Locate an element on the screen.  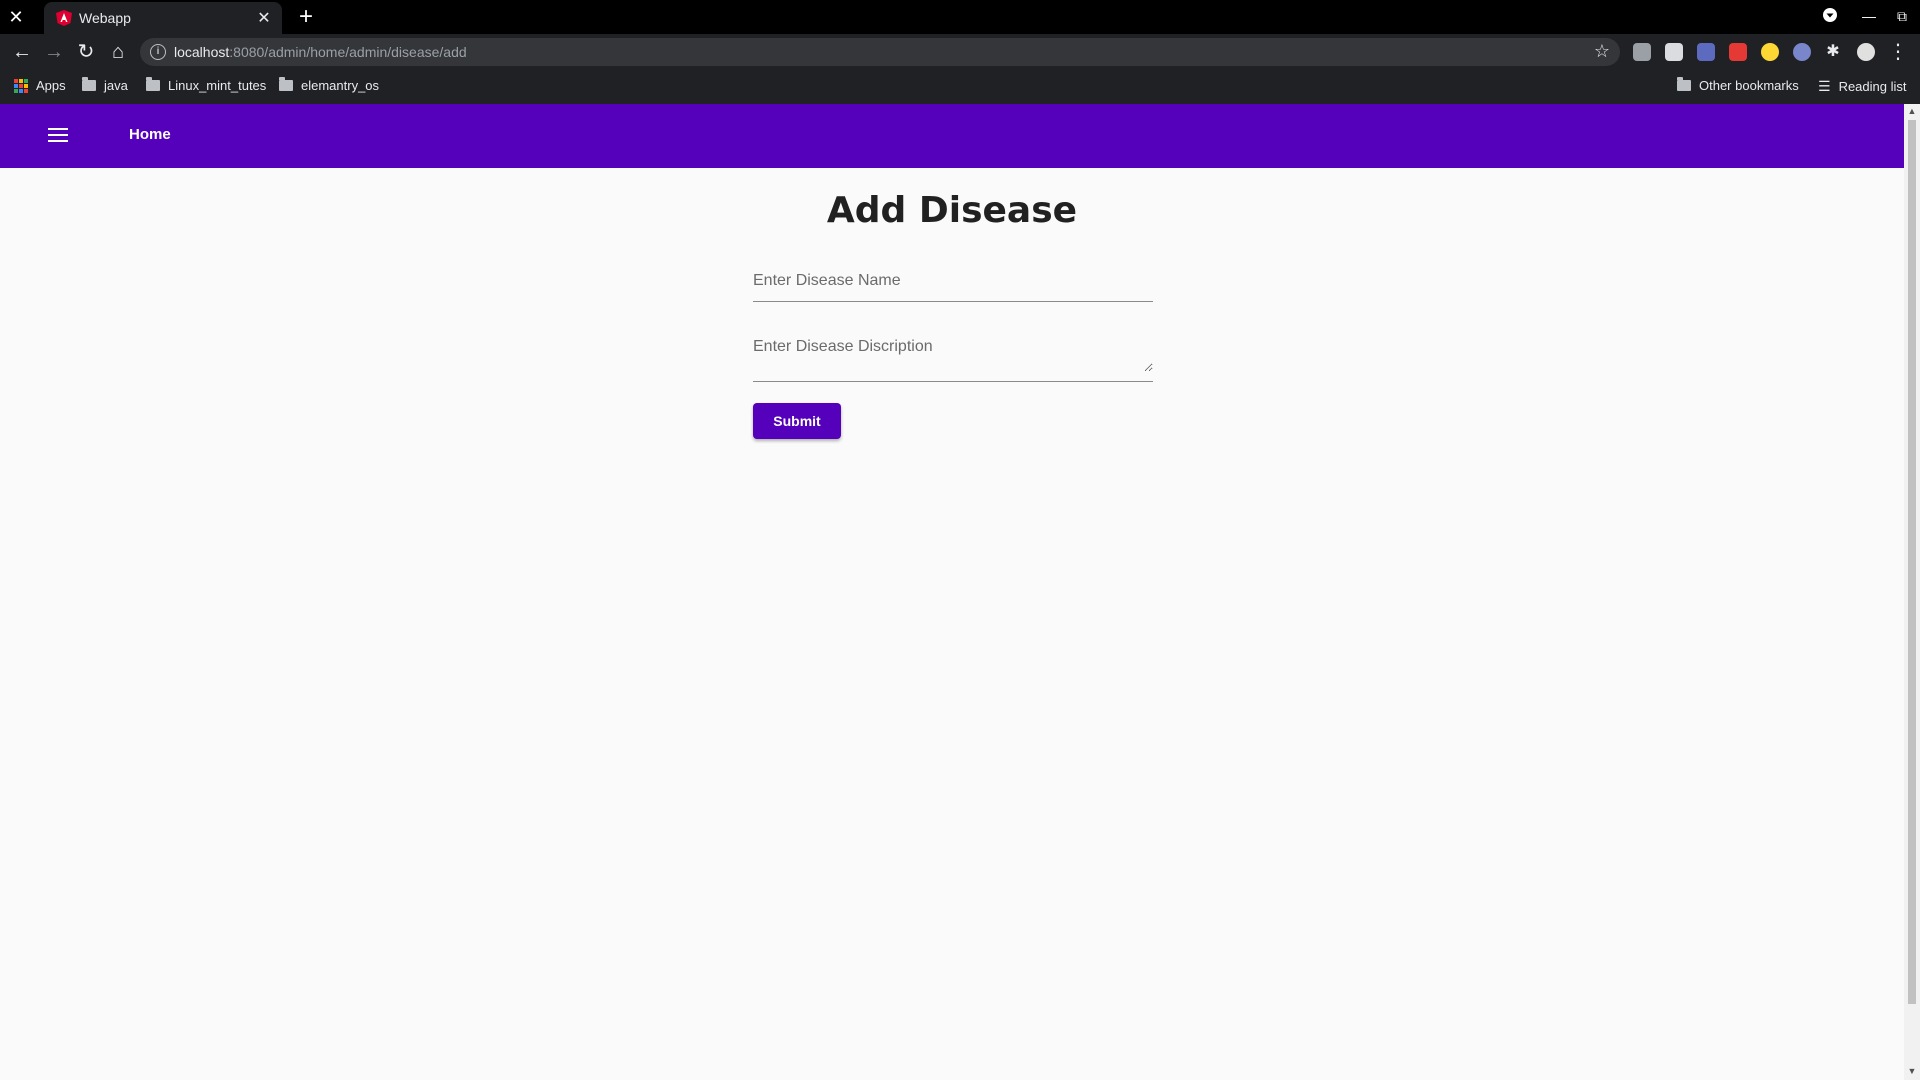
reading-list-label: Reading list is located at coordinates (1872, 86).